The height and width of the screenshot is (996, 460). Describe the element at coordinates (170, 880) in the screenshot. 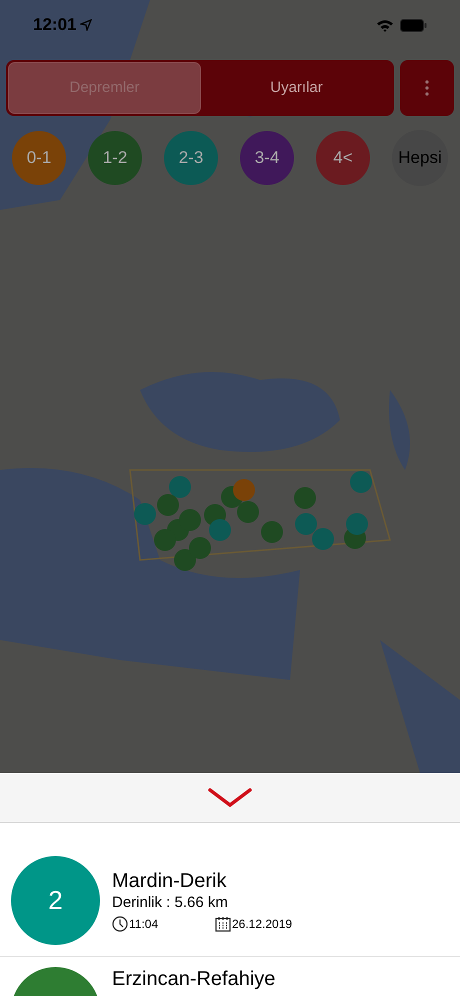

I see `location-title: Mardin-Derik` at that location.